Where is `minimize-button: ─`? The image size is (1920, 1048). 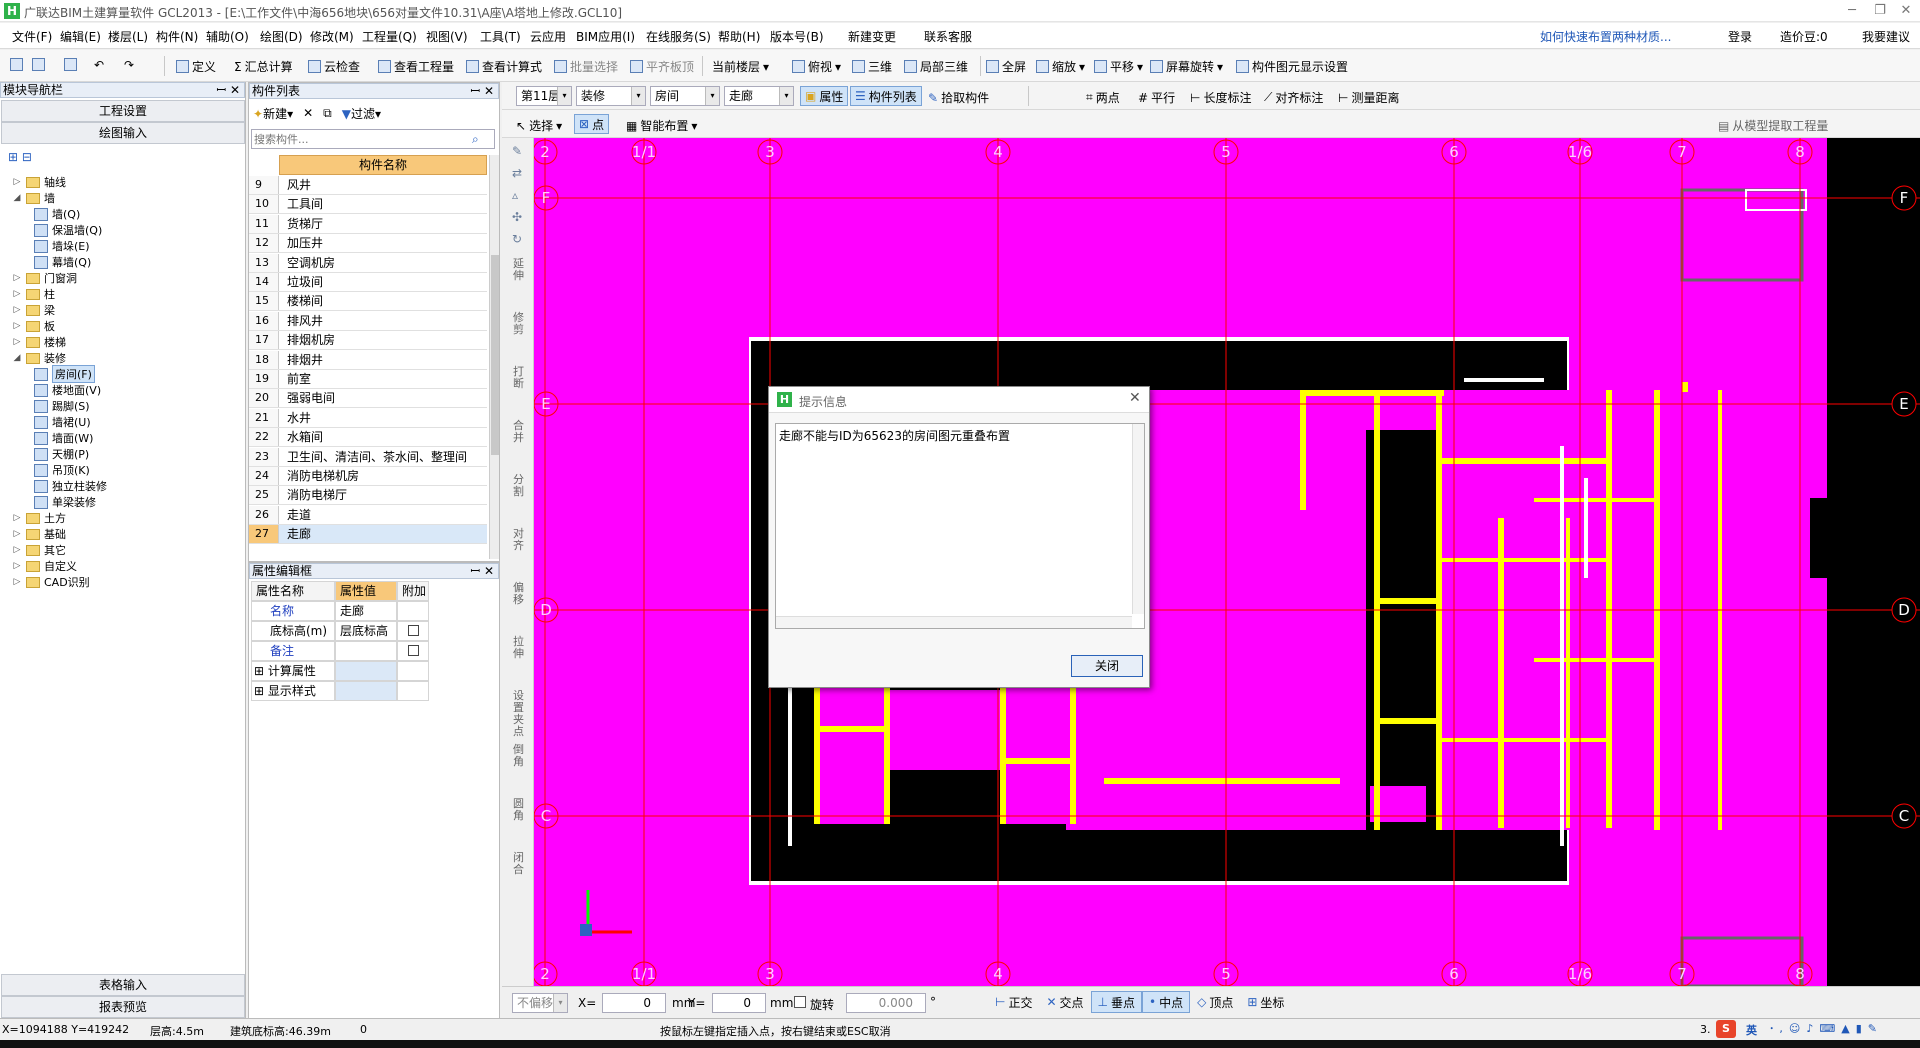
minimize-button: ─ is located at coordinates (1852, 11).